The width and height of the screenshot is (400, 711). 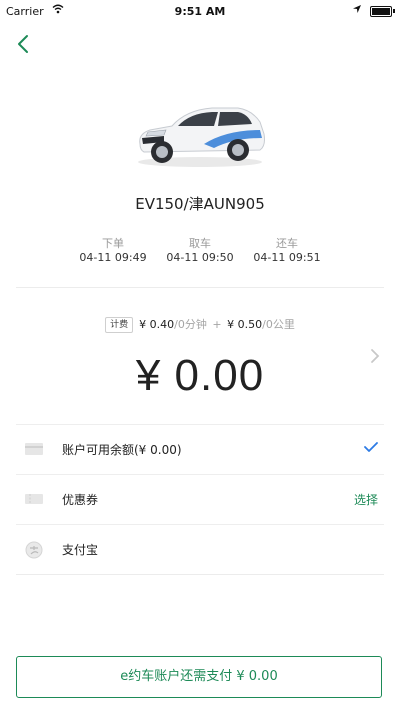 What do you see at coordinates (287, 257) in the screenshot?
I see `timeline-value: 04-11 09:51` at bounding box center [287, 257].